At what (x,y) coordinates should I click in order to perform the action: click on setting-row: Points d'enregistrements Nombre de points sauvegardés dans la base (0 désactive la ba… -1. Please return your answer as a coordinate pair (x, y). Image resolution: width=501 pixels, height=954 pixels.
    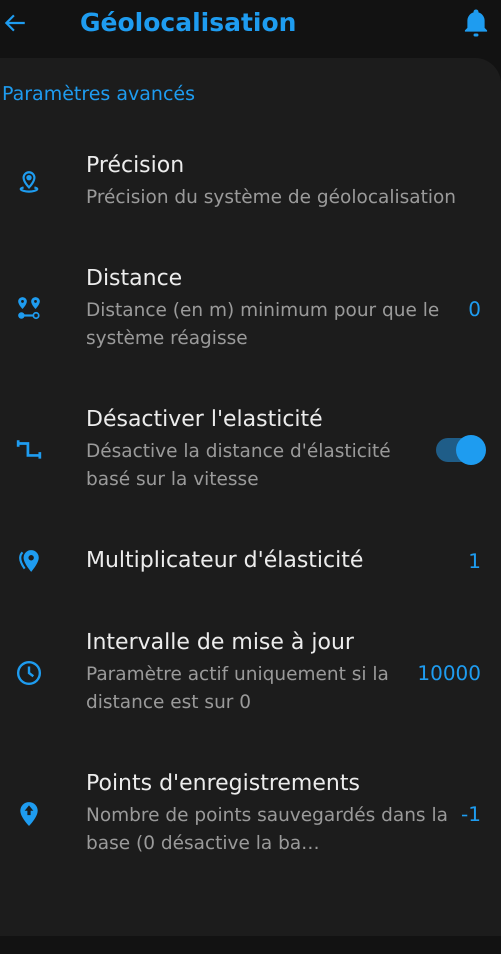
    Looking at the image, I should click on (250, 813).